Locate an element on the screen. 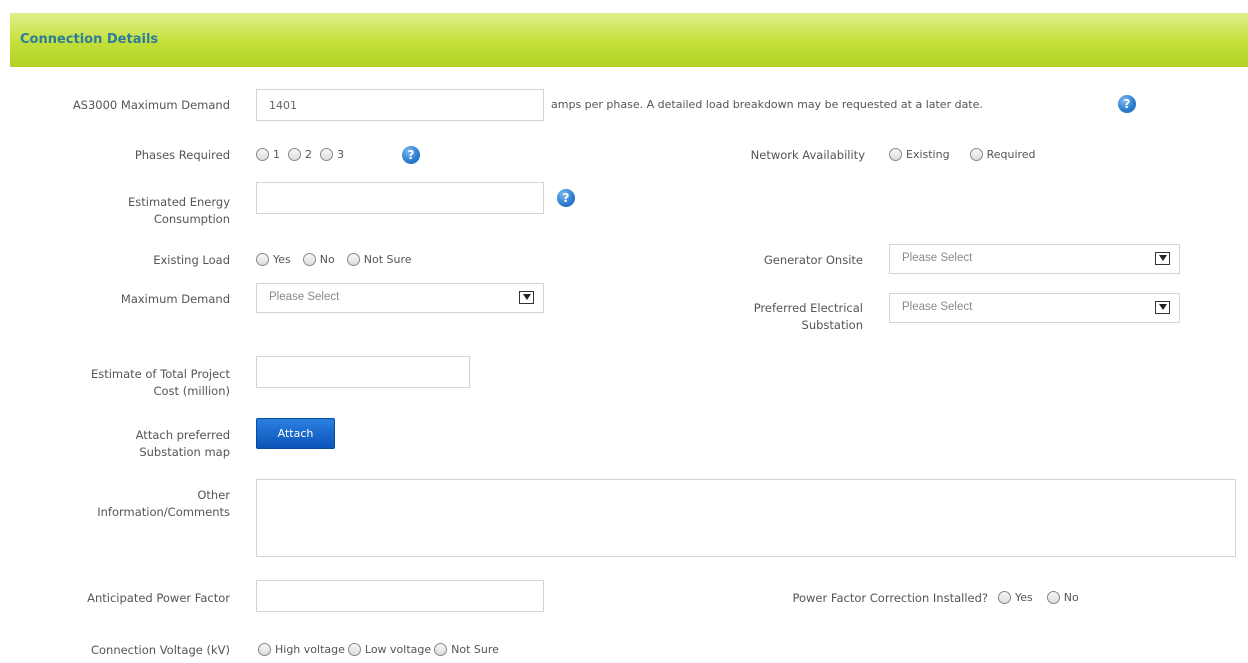 This screenshot has height=663, width=1248. network-option-existing: Existing is located at coordinates (919, 154).